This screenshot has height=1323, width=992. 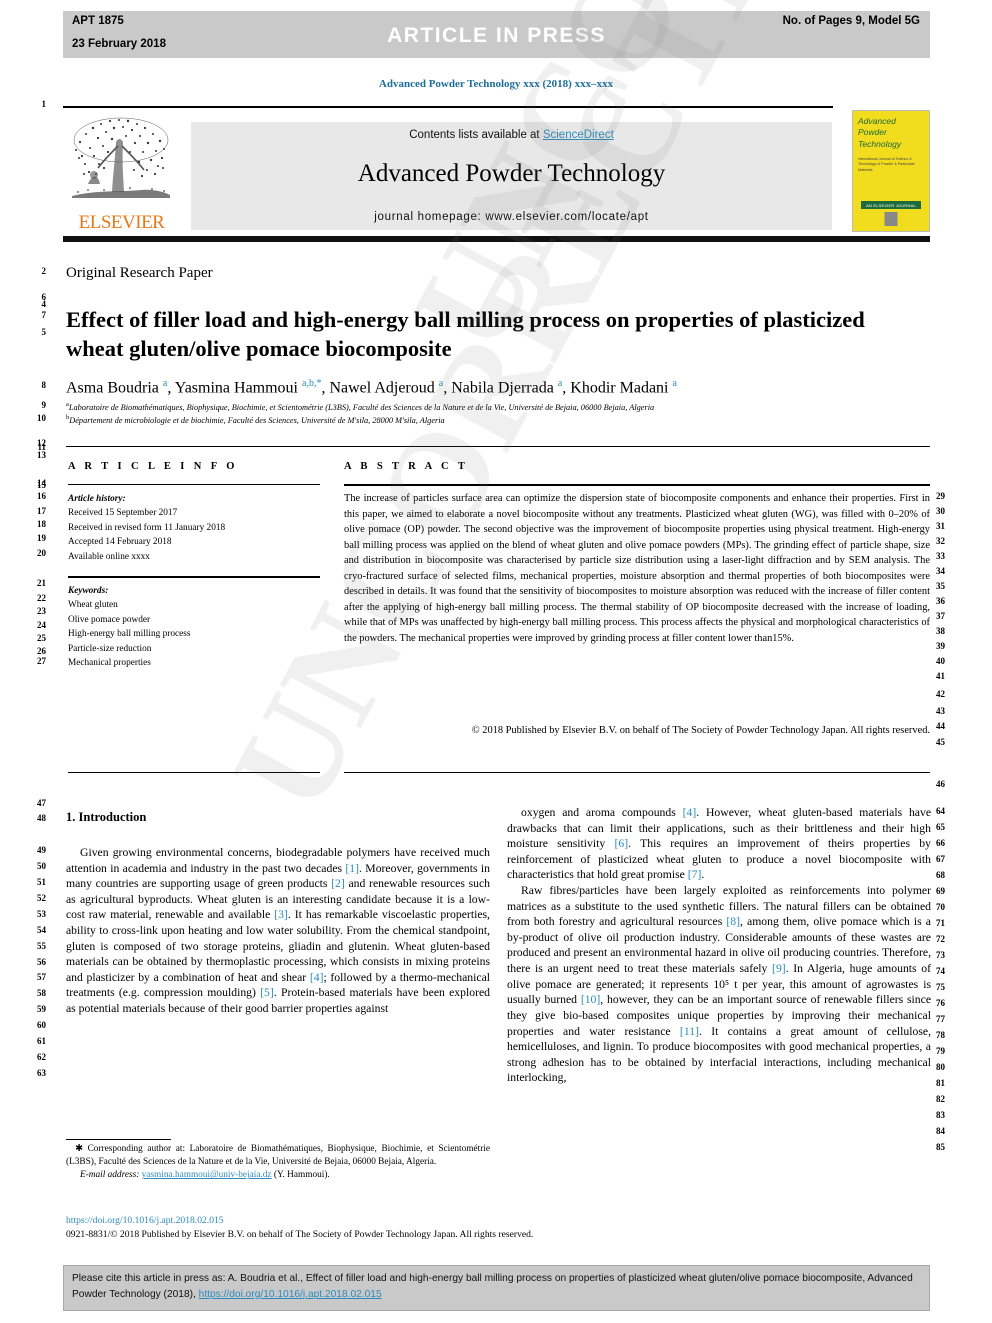 I want to click on line-number: 18, so click(x=41, y=524).